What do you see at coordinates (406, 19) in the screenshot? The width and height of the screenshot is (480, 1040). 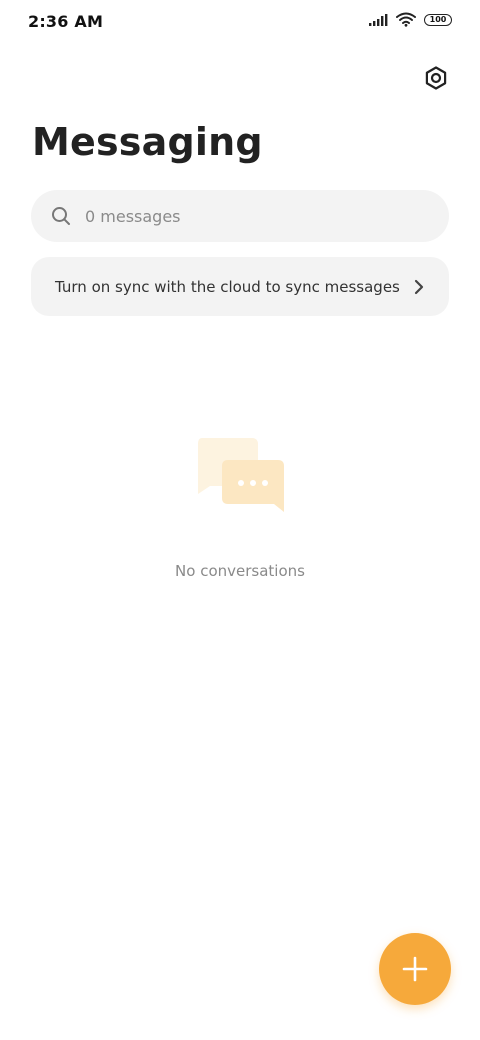 I see `wifi-icon` at bounding box center [406, 19].